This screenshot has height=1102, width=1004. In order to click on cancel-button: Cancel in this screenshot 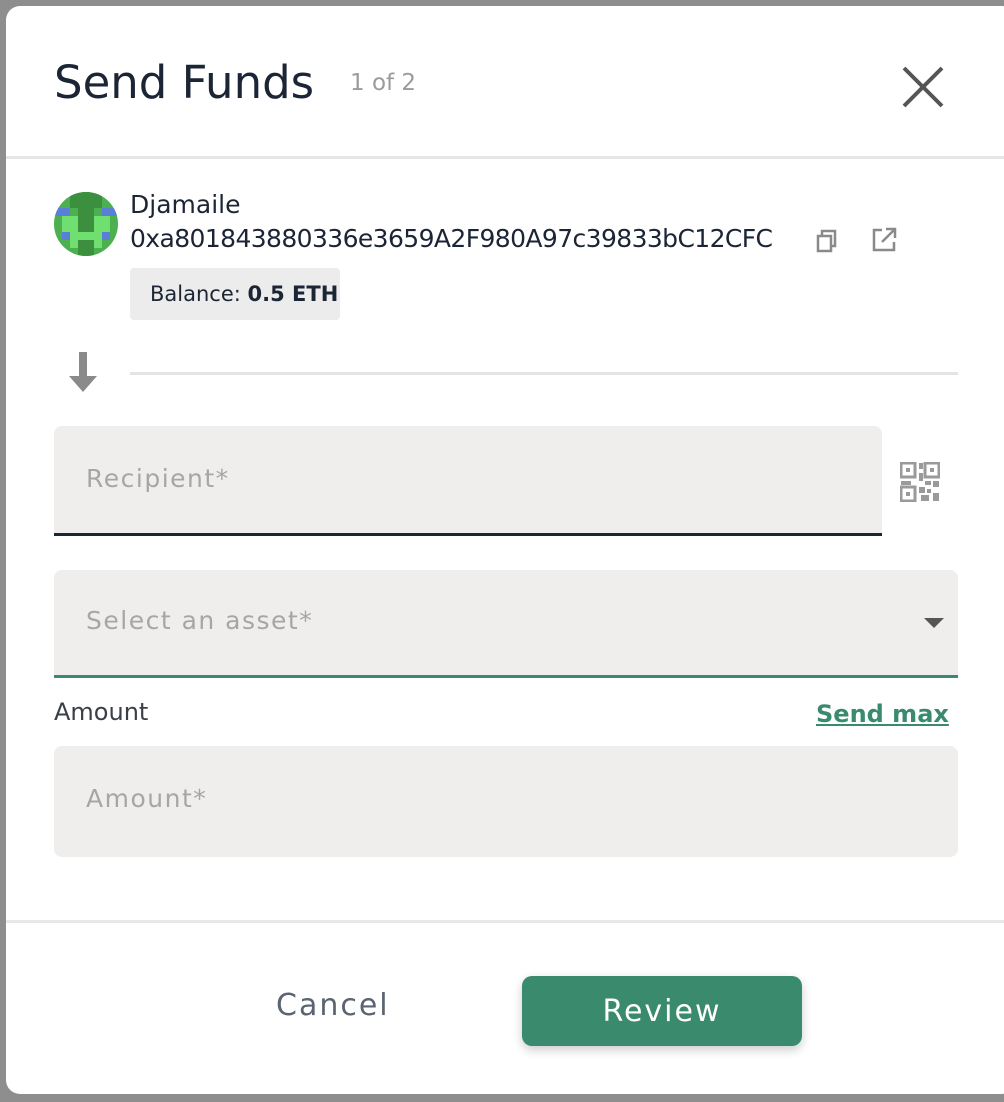, I will do `click(333, 1005)`.